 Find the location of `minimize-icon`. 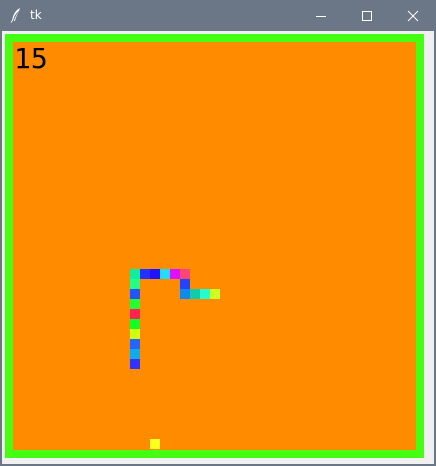

minimize-icon is located at coordinates (321, 16).